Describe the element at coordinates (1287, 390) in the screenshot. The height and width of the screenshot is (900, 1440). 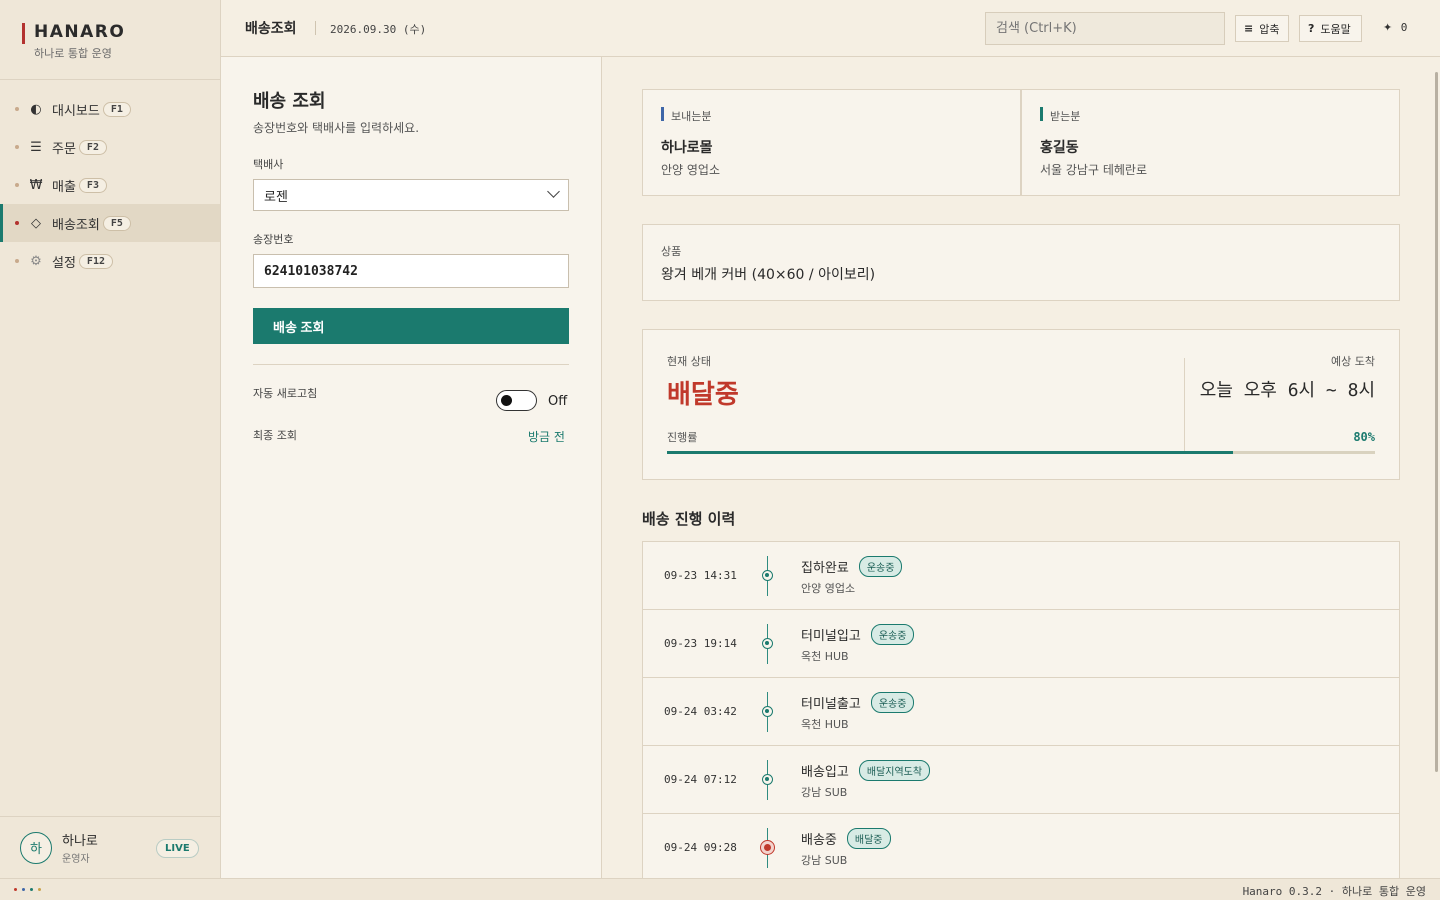
I see `eta-value: 오늘 오후 6시 ~ 8시` at that location.